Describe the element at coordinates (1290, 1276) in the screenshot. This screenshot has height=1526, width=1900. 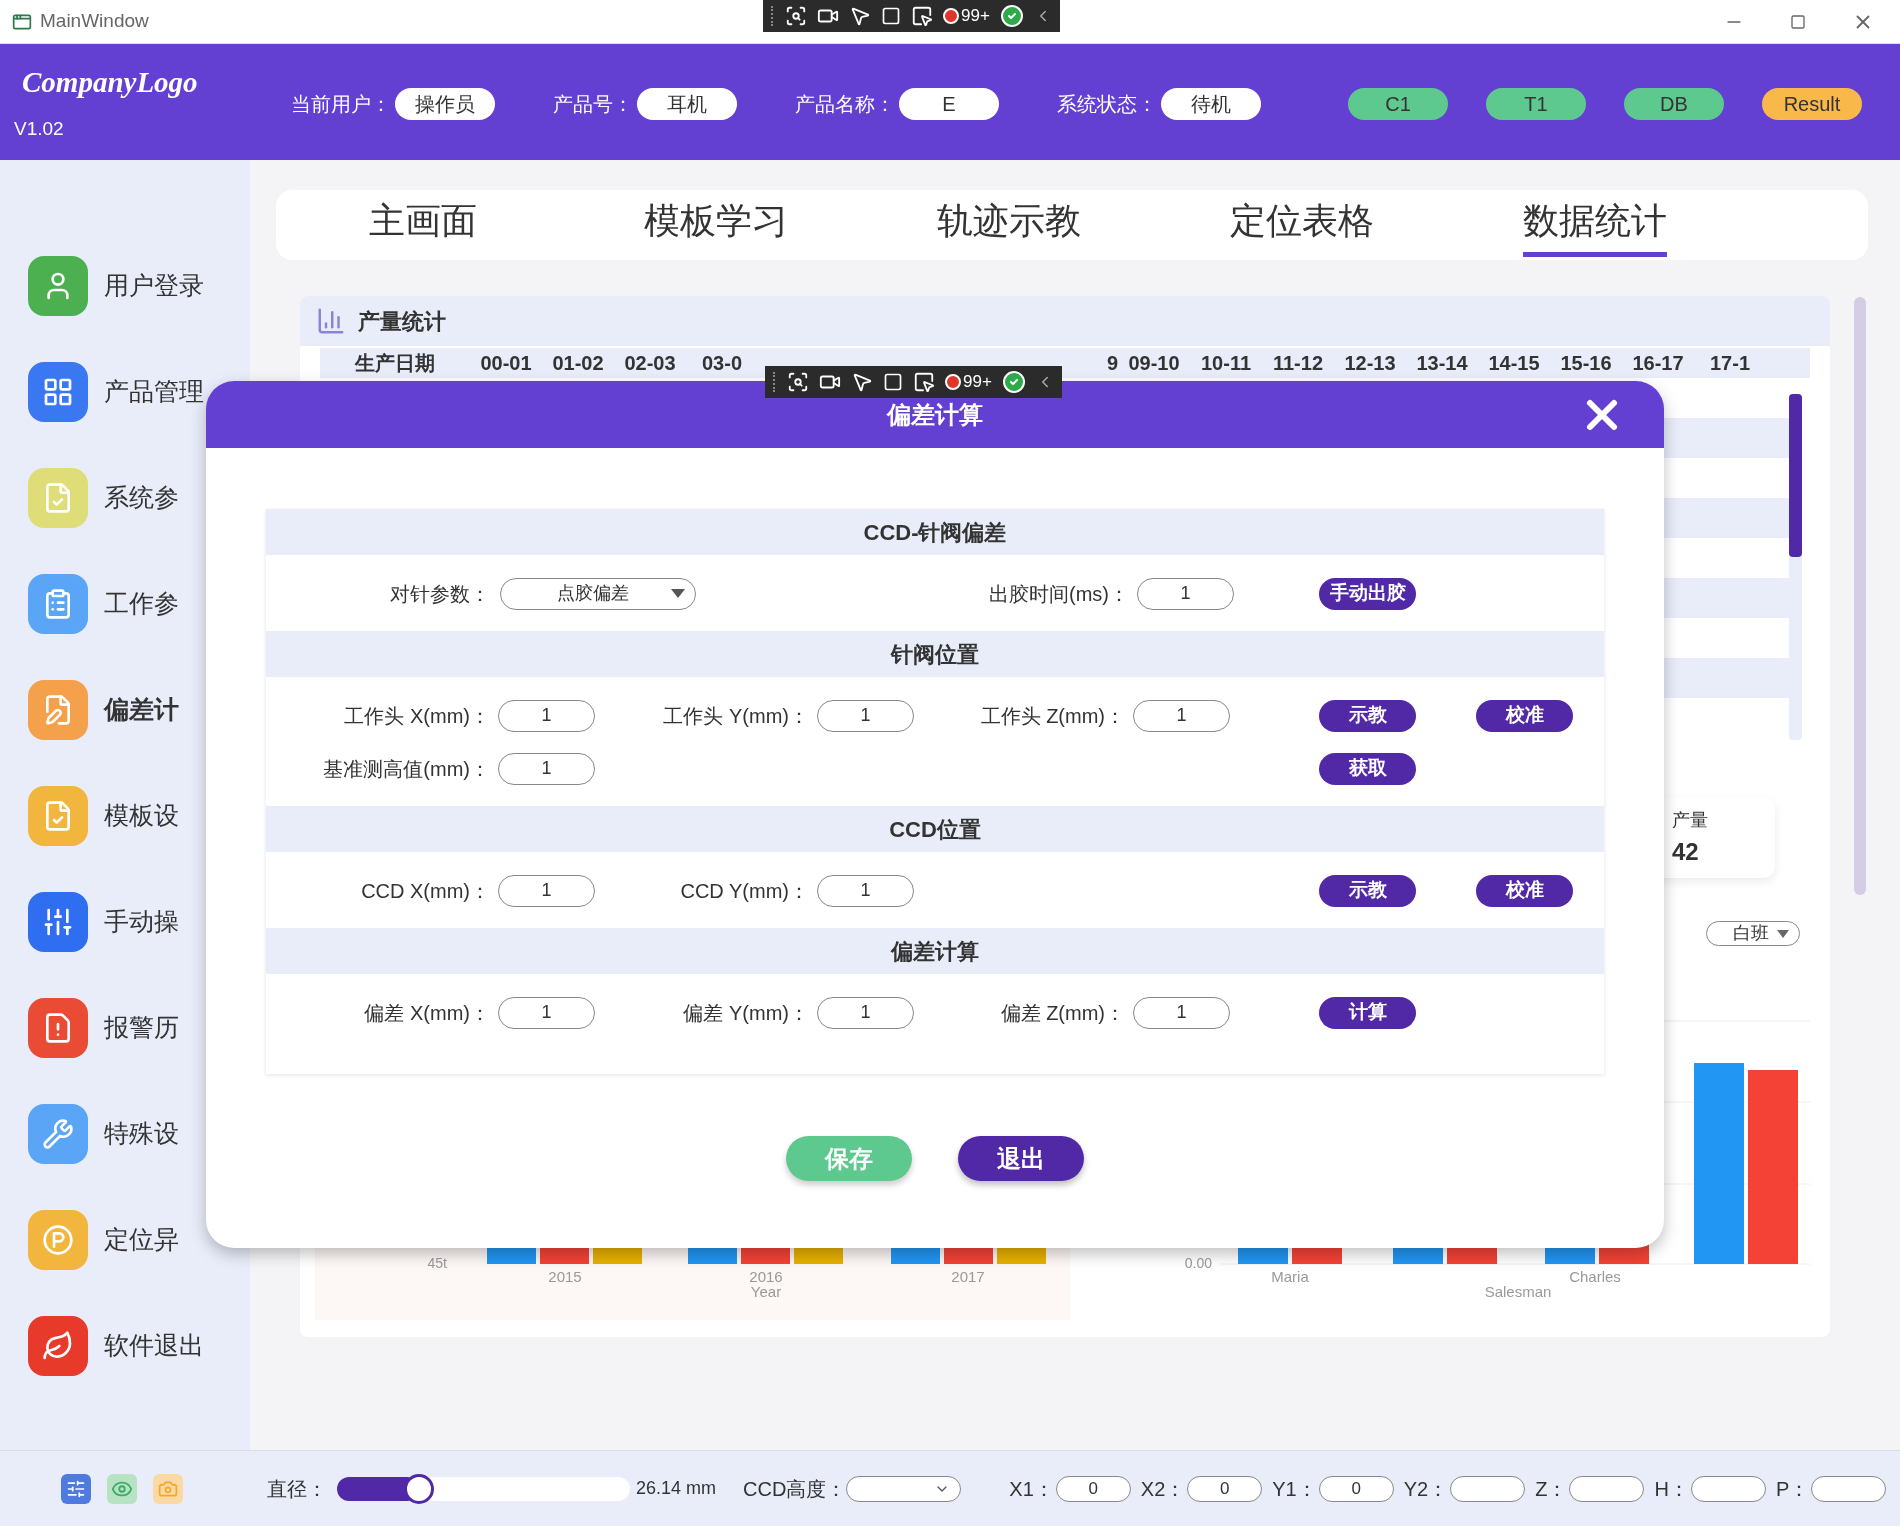
I see `axis-label: Maria` at that location.